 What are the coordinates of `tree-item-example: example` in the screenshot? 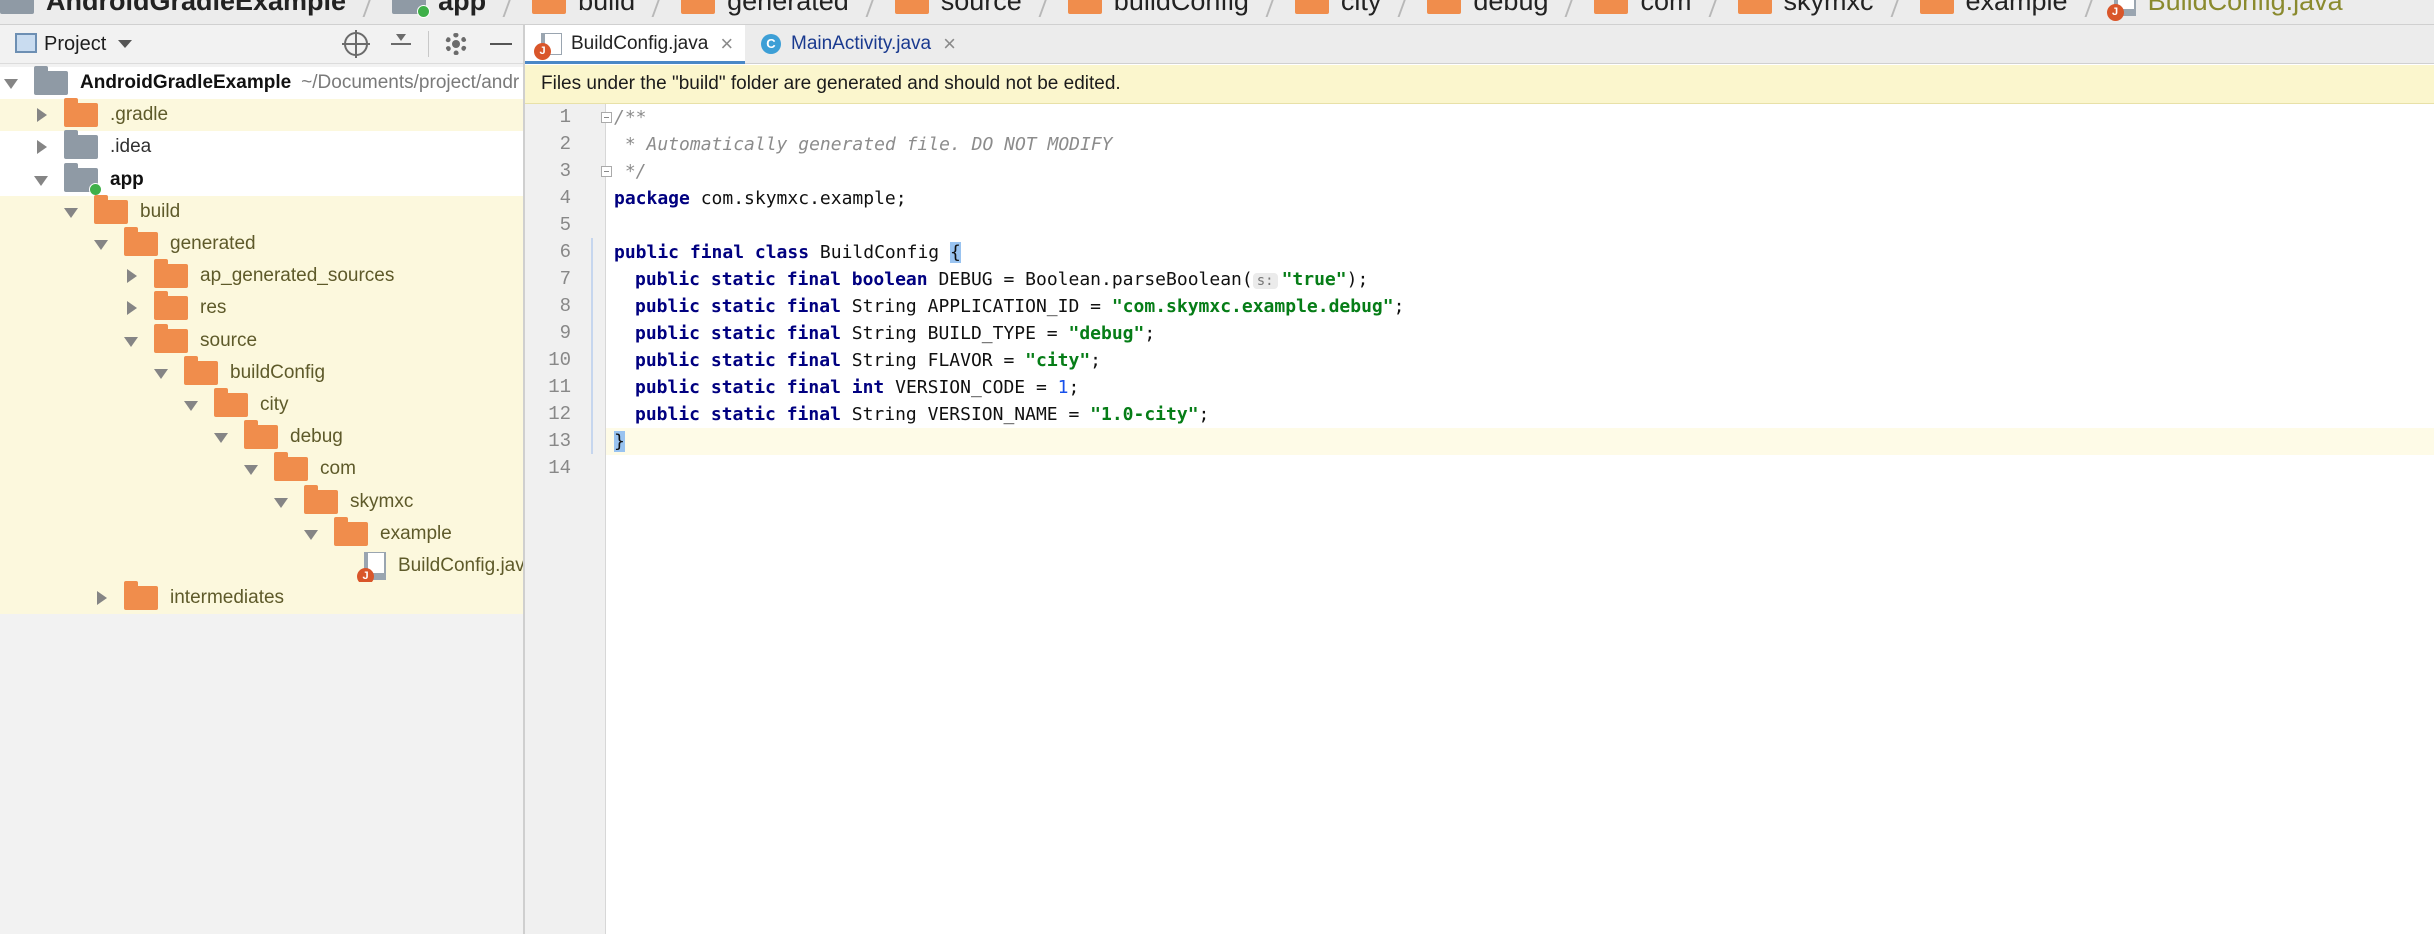 It's located at (261, 533).